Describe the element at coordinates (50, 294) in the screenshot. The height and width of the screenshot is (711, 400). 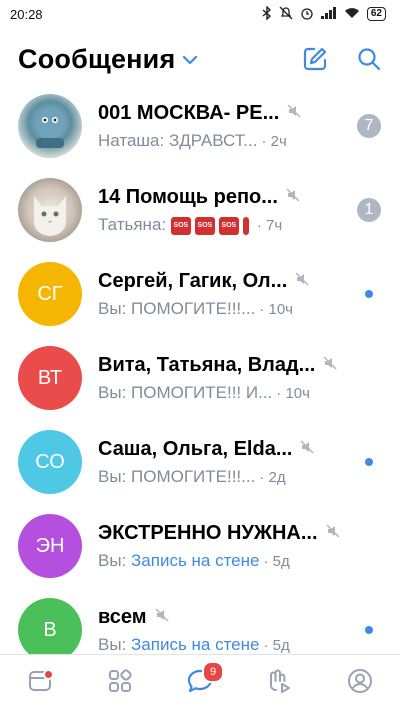
I see `avatar: СГ` at that location.